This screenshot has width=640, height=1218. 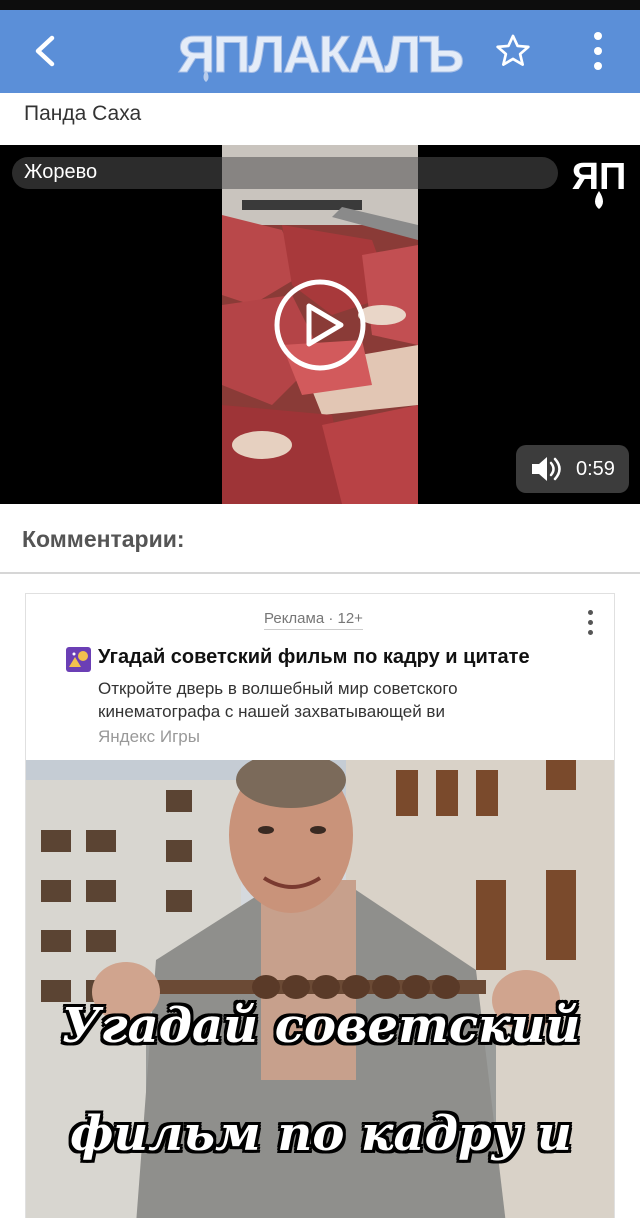 I want to click on star-outline-icon, so click(x=513, y=50).